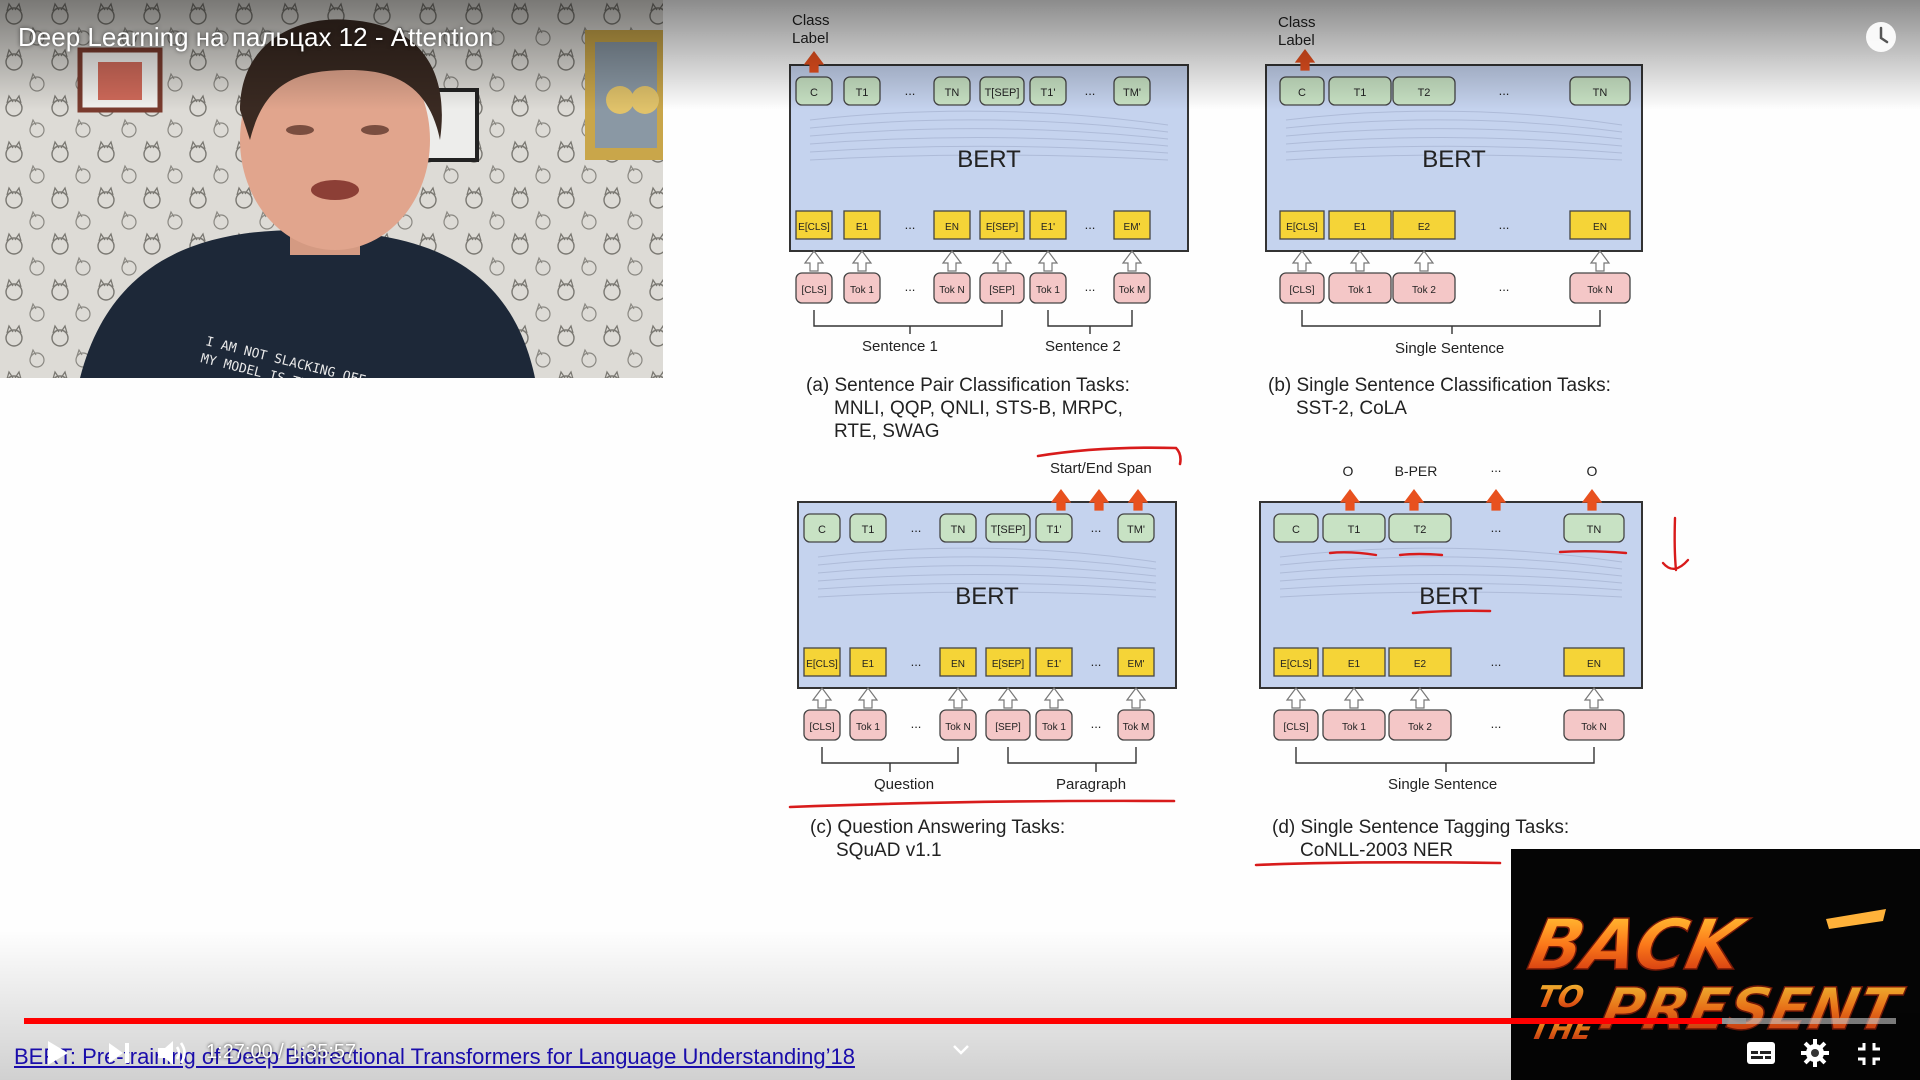  I want to click on gear-icon, so click(1815, 1053).